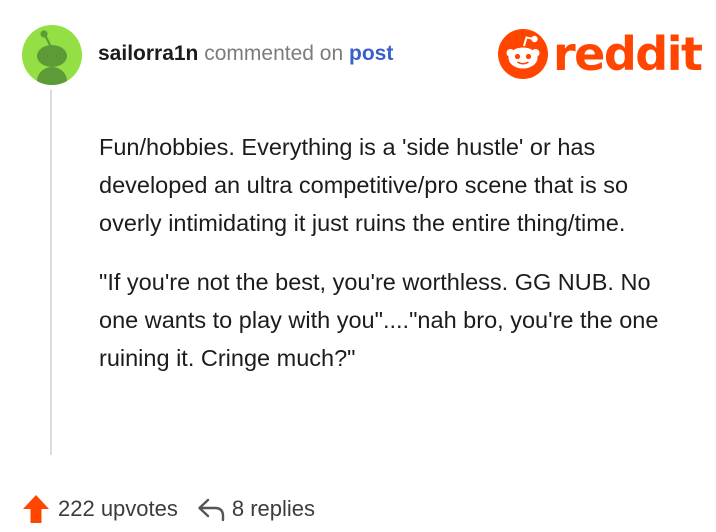 The image size is (716, 532). Describe the element at coordinates (628, 54) in the screenshot. I see `reddit-wordmark: reddit` at that location.